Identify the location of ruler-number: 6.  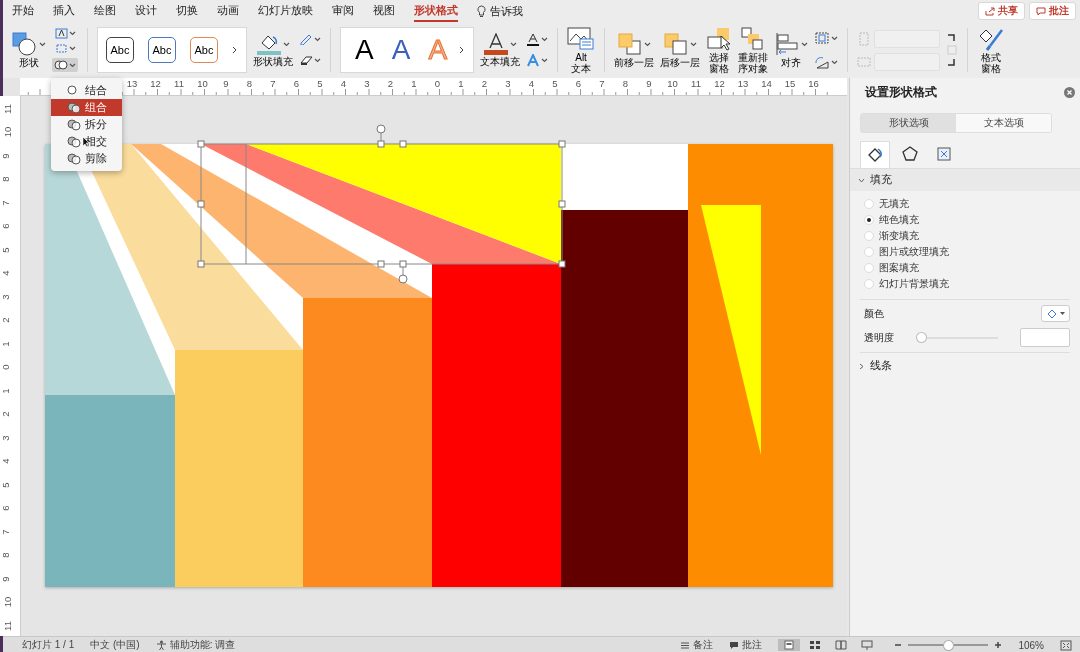
(5, 226).